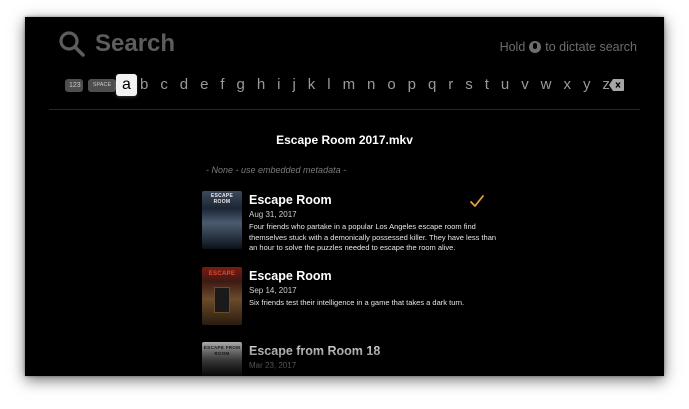  Describe the element at coordinates (222, 274) in the screenshot. I see `poster-title: ESCAPE` at that location.